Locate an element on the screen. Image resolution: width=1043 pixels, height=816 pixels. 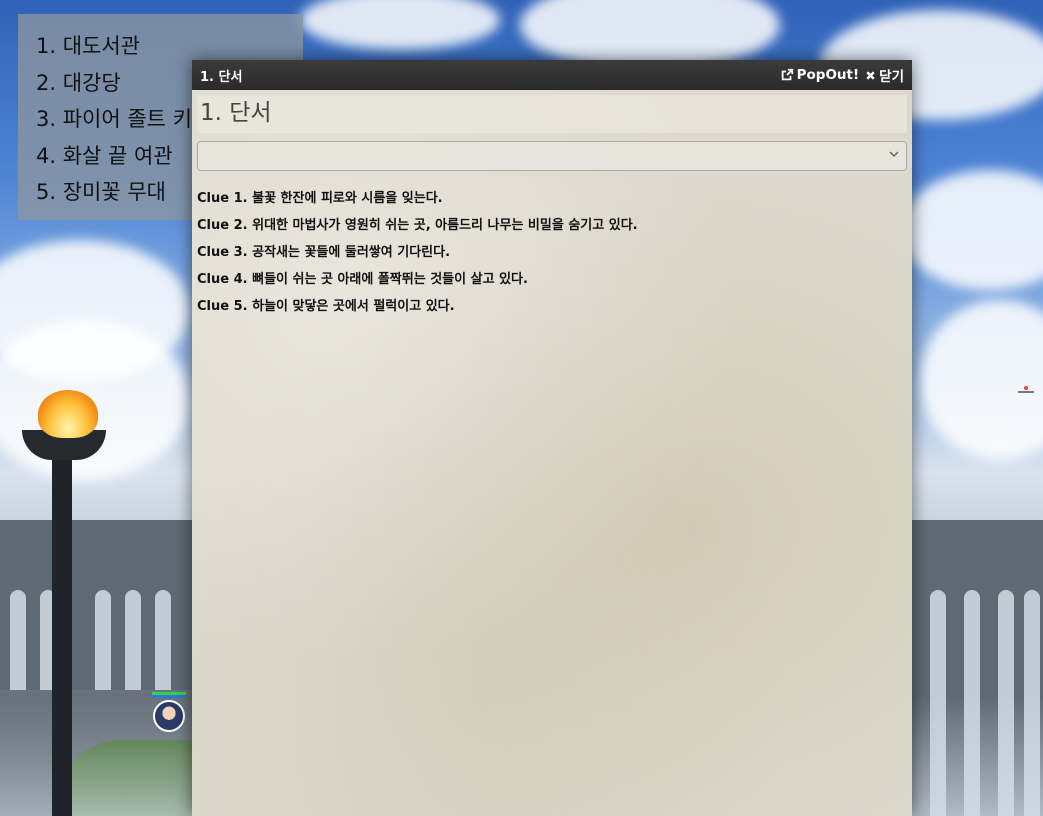
close-label: 닫기 is located at coordinates (891, 77).